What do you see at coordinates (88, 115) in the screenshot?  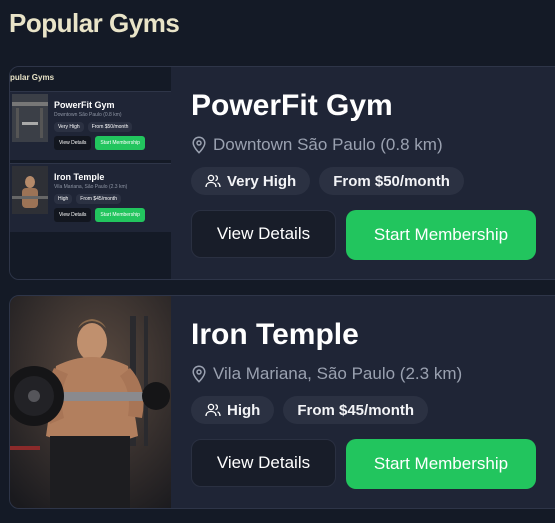 I see `preview-gym-location: Downtown São Paulo (0.8 km)` at bounding box center [88, 115].